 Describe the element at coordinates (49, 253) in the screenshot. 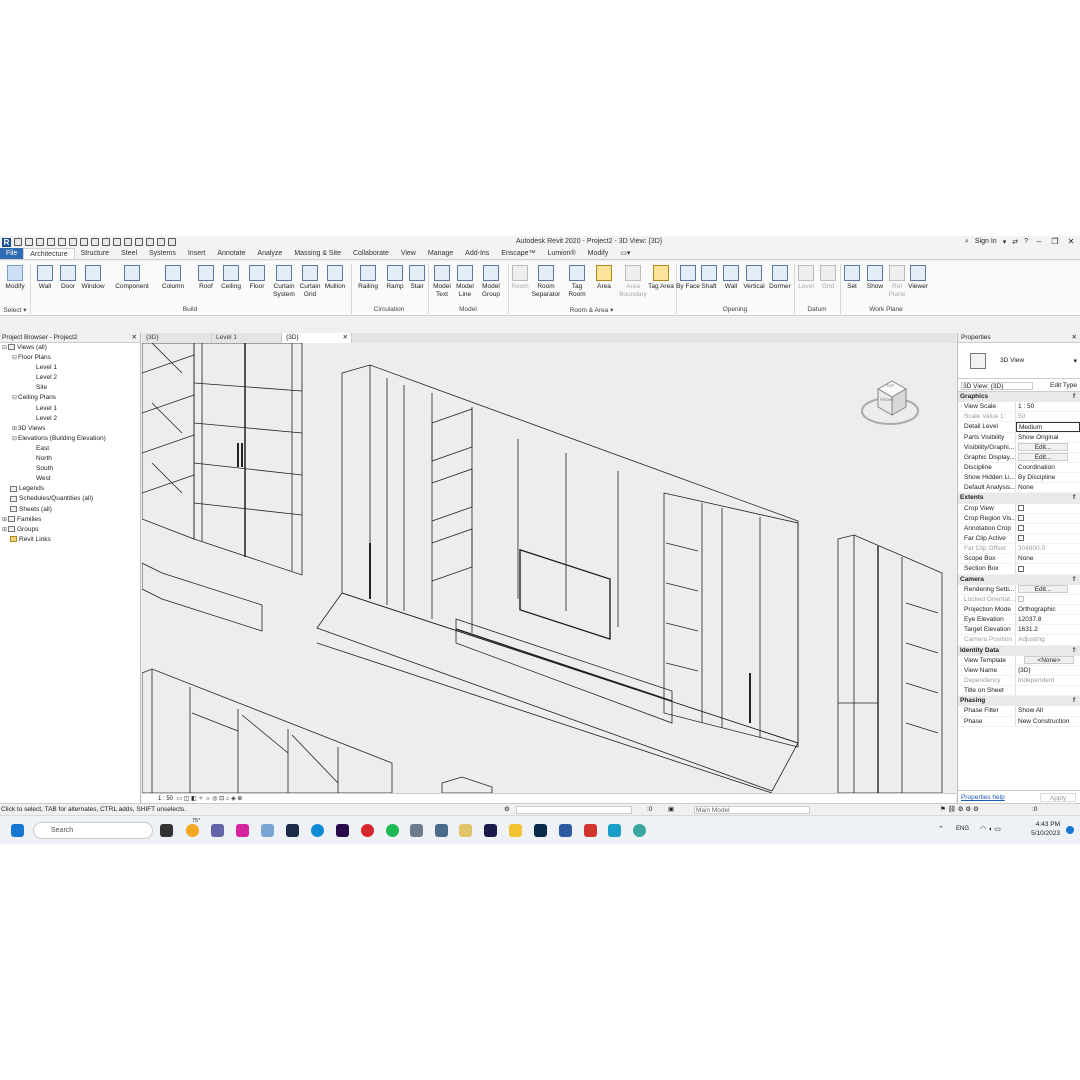

I see `tab-architecture: Architecture` at that location.